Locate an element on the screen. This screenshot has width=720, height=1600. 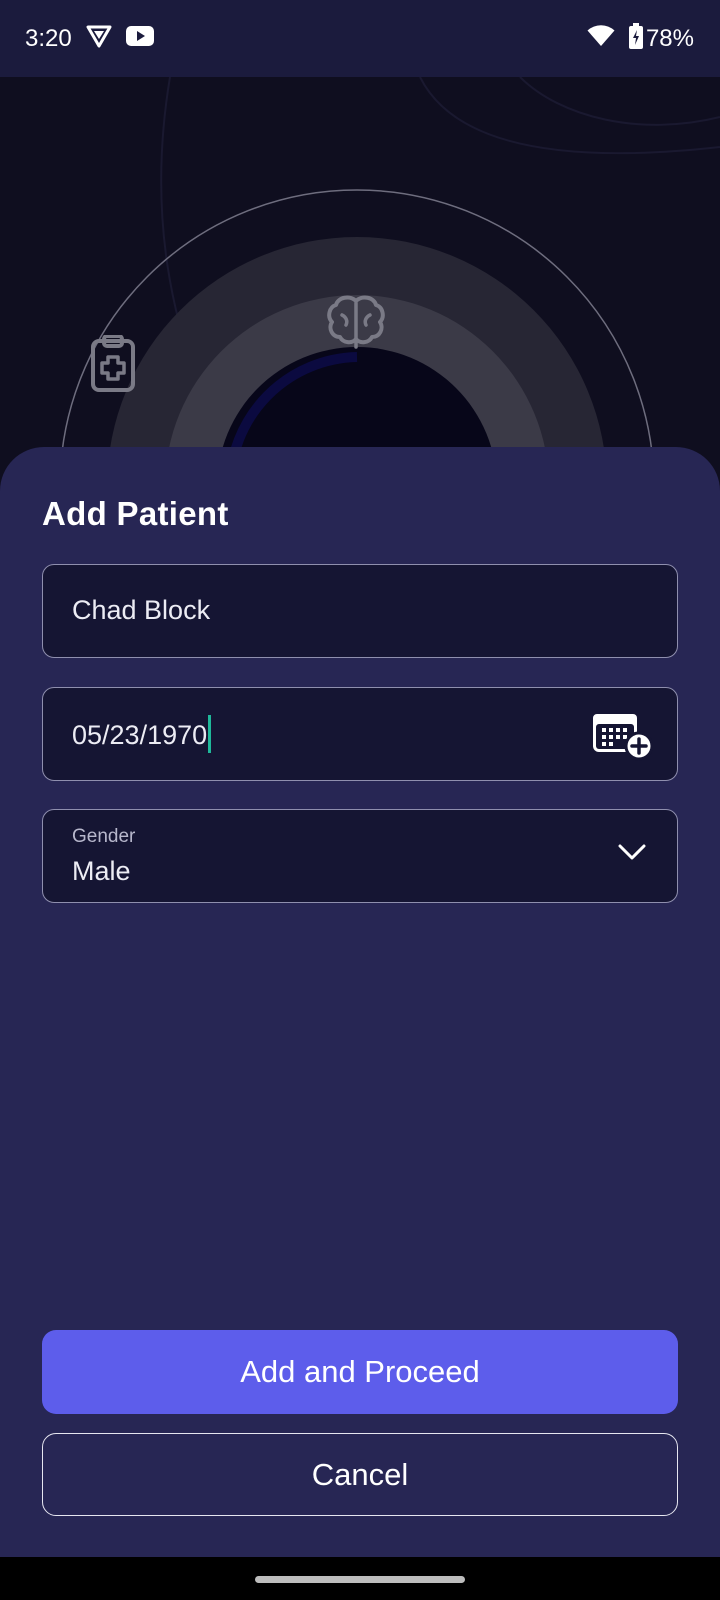
home-indicator is located at coordinates (360, 1579).